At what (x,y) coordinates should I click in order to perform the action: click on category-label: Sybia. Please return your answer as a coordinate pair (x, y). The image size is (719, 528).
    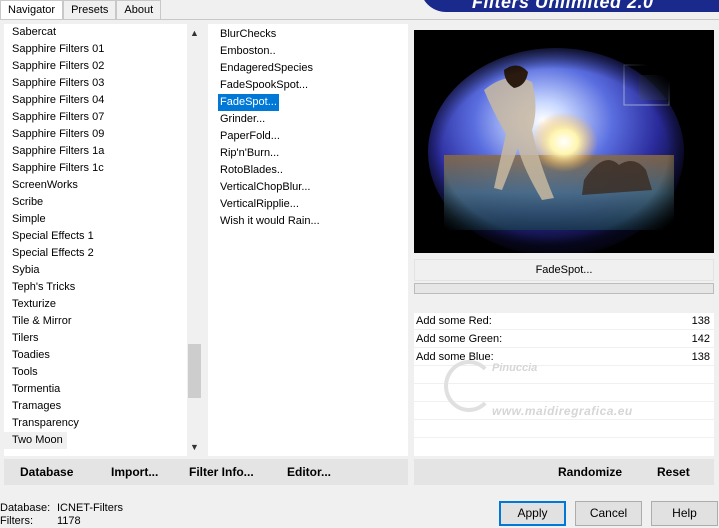
    Looking at the image, I should click on (26, 270).